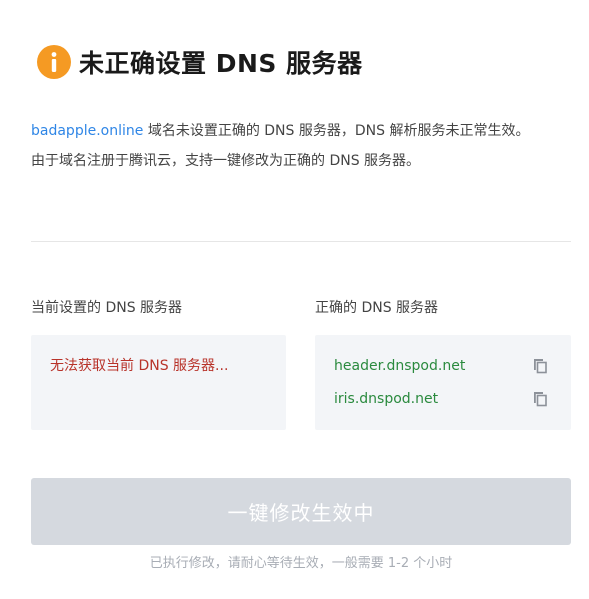 Image resolution: width=589 pixels, height=599 pixels. Describe the element at coordinates (301, 241) in the screenshot. I see `divider` at that location.